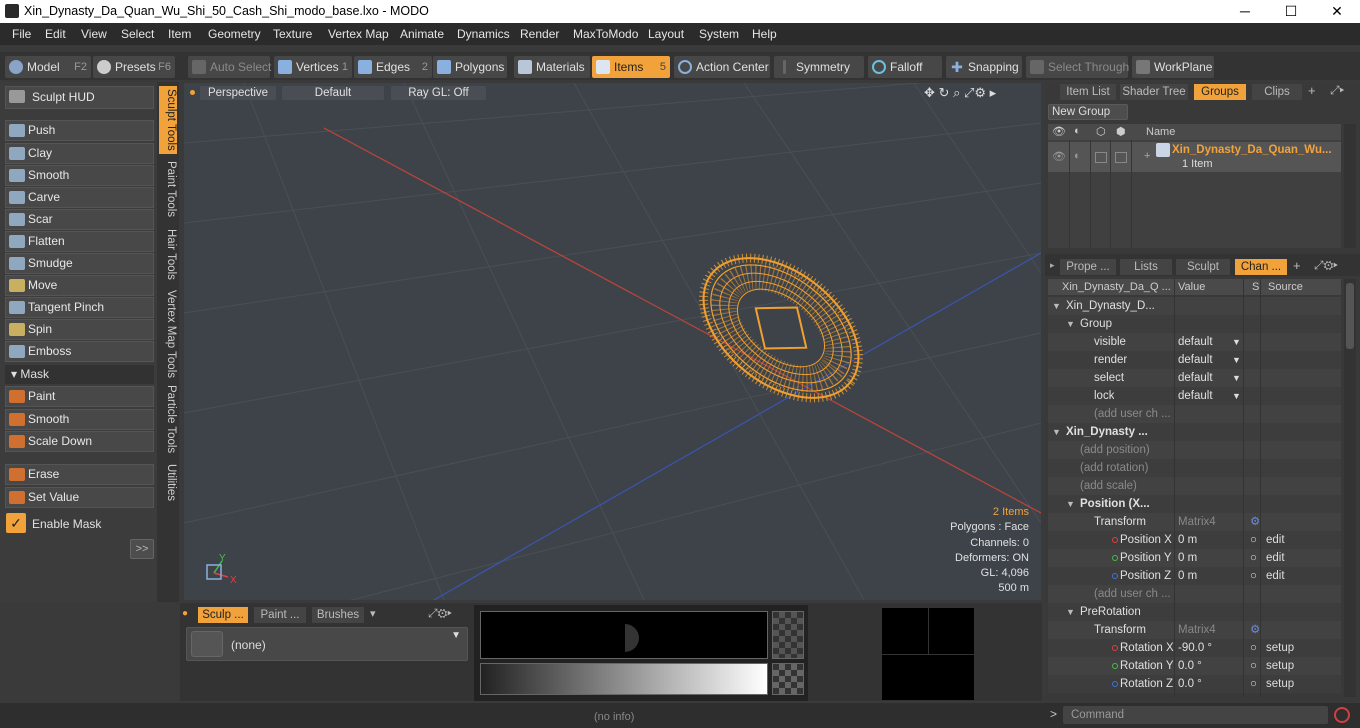  I want to click on menu-animate: Animate, so click(422, 34).